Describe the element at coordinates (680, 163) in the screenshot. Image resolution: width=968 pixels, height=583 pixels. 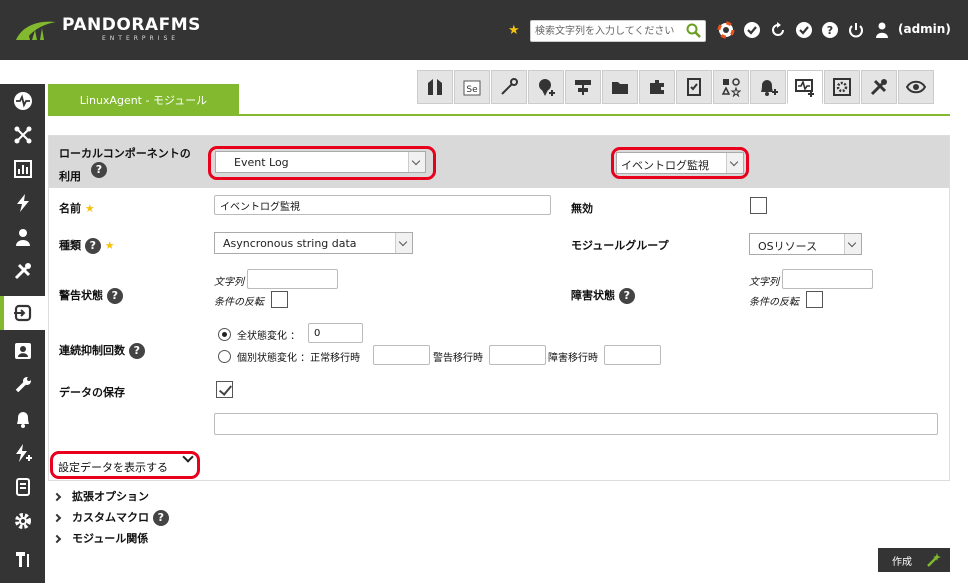
I see `highlight-event-log` at that location.